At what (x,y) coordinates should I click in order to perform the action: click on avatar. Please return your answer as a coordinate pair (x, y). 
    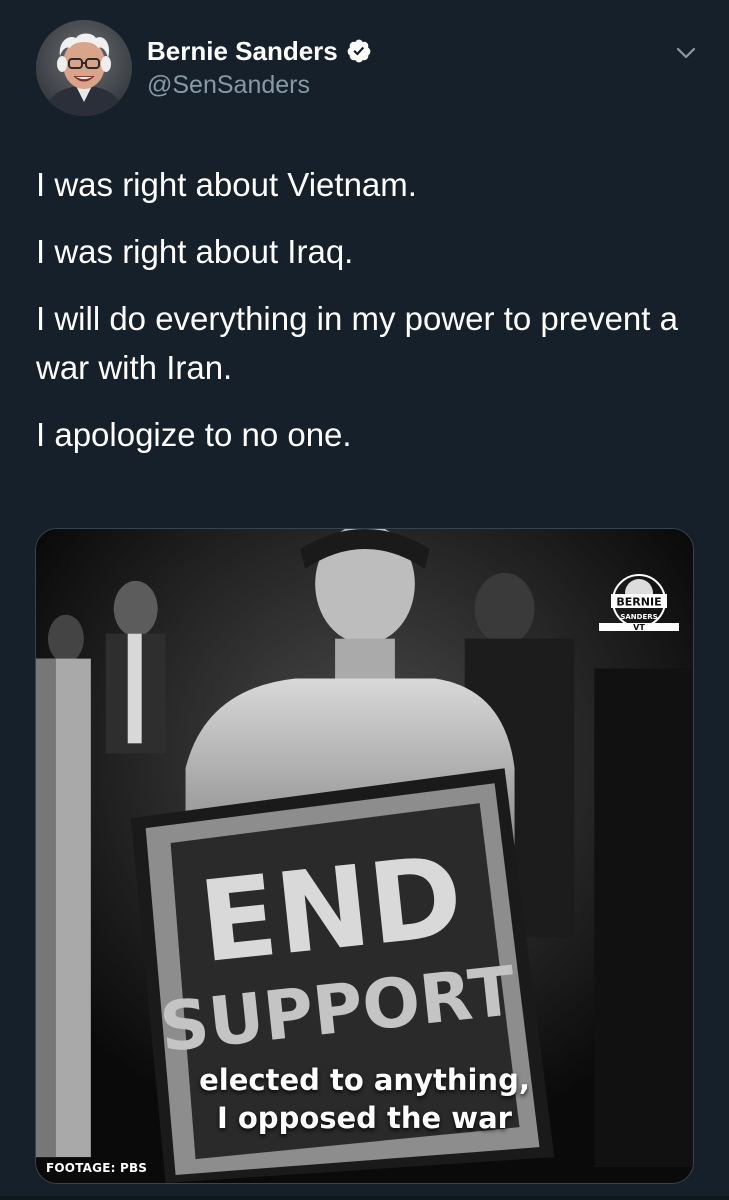
    Looking at the image, I should click on (84, 68).